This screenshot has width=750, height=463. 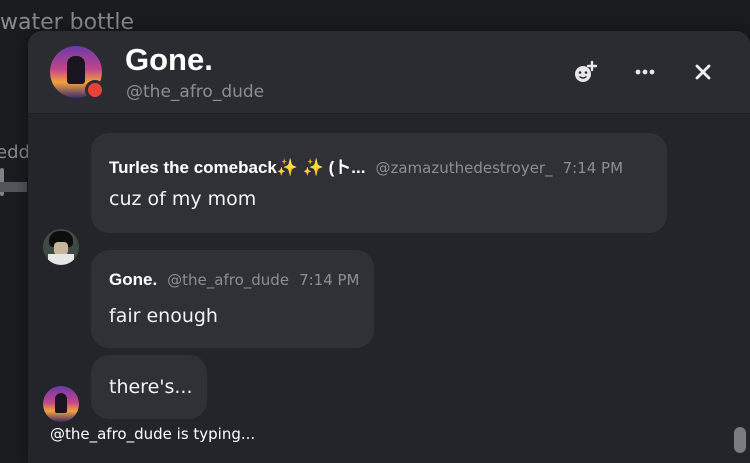 What do you see at coordinates (228, 280) in the screenshot?
I see `message-handle: @the_afro_dude` at bounding box center [228, 280].